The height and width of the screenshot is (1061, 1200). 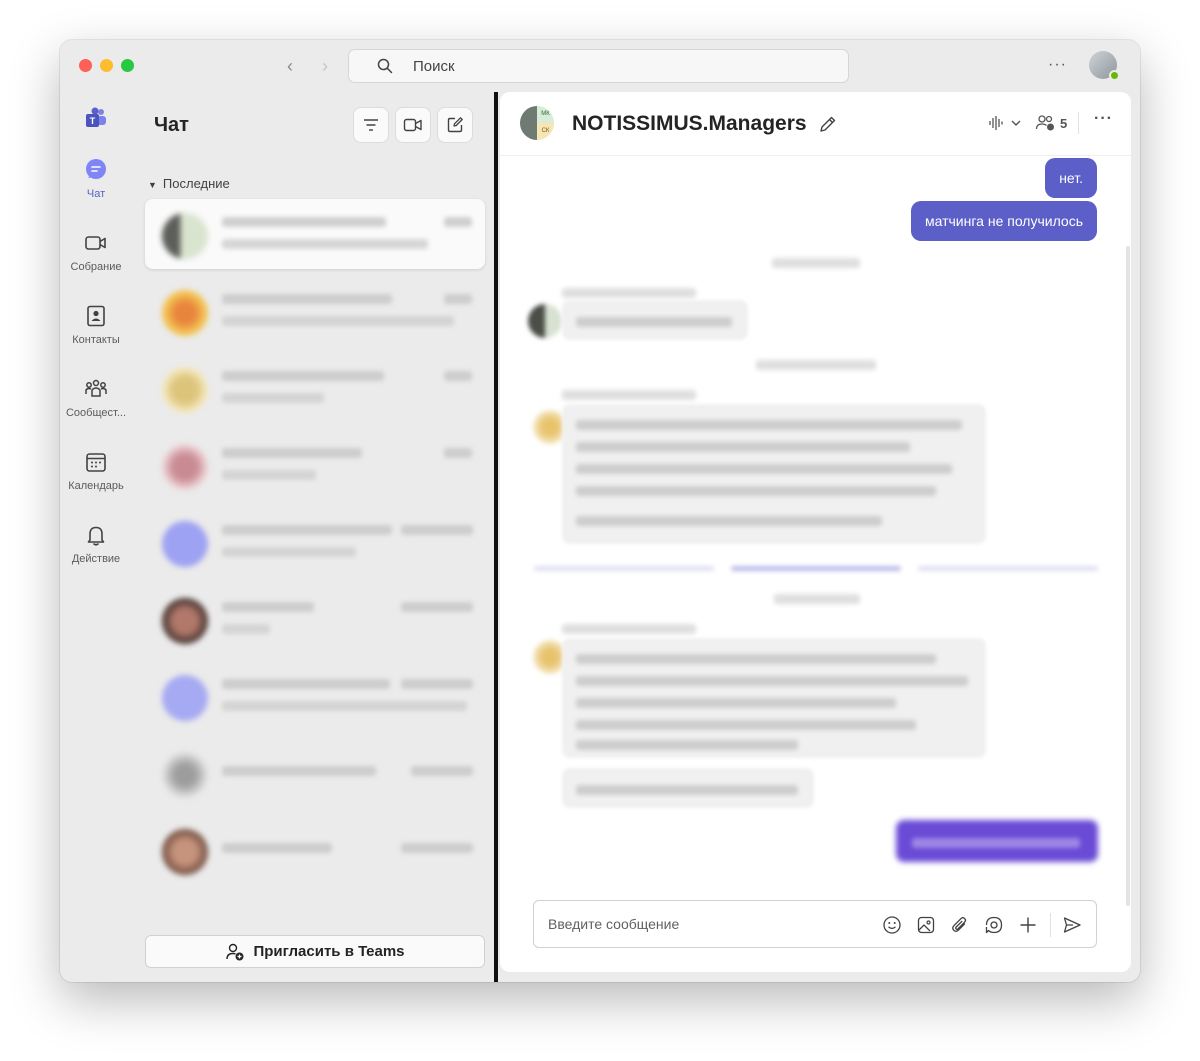 I want to click on teams-logo-icon: T, so click(x=96, y=117).